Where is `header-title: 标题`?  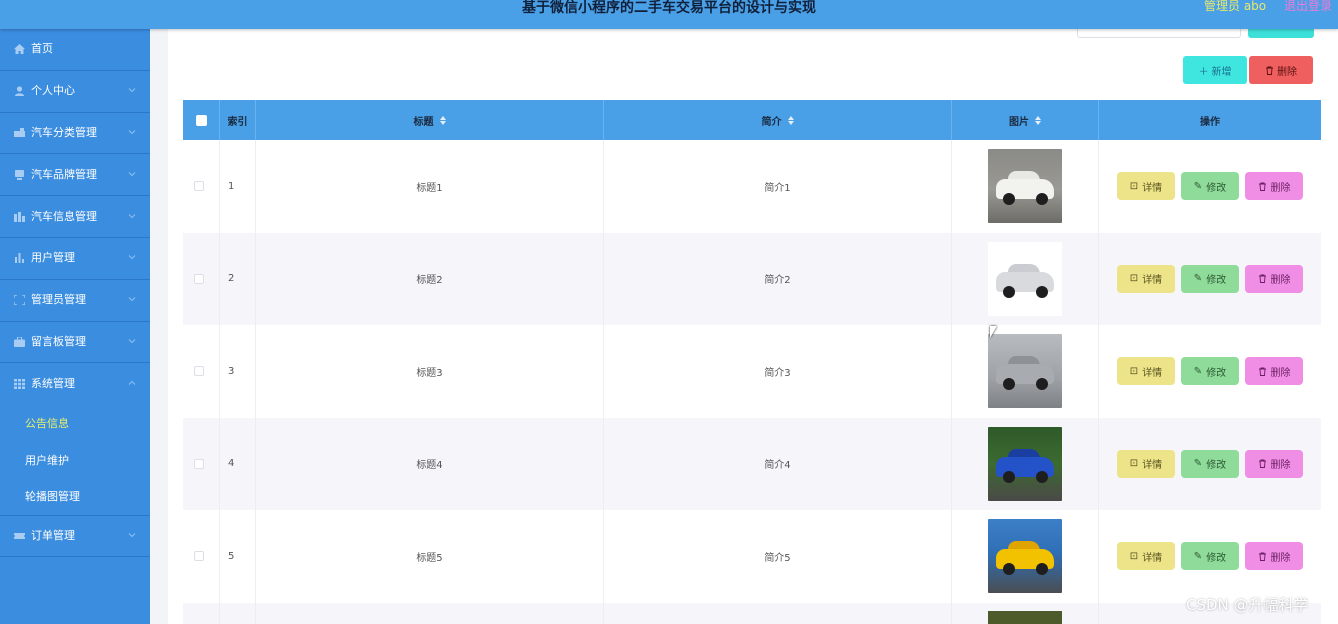
header-title: 标题 is located at coordinates (430, 120).